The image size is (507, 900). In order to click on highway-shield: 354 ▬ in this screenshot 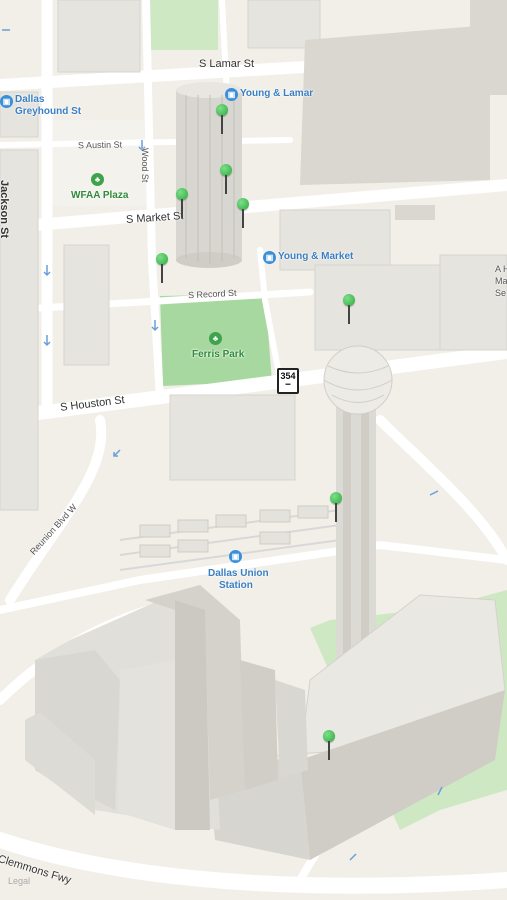, I will do `click(288, 381)`.